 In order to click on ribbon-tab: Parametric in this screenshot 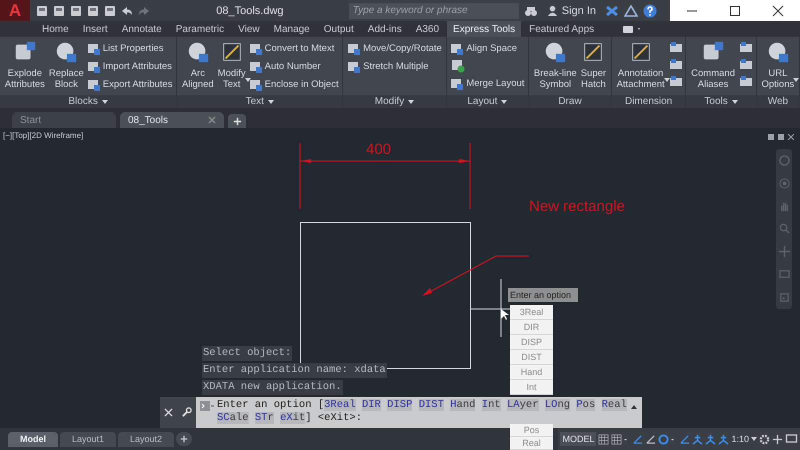, I will do `click(200, 29)`.